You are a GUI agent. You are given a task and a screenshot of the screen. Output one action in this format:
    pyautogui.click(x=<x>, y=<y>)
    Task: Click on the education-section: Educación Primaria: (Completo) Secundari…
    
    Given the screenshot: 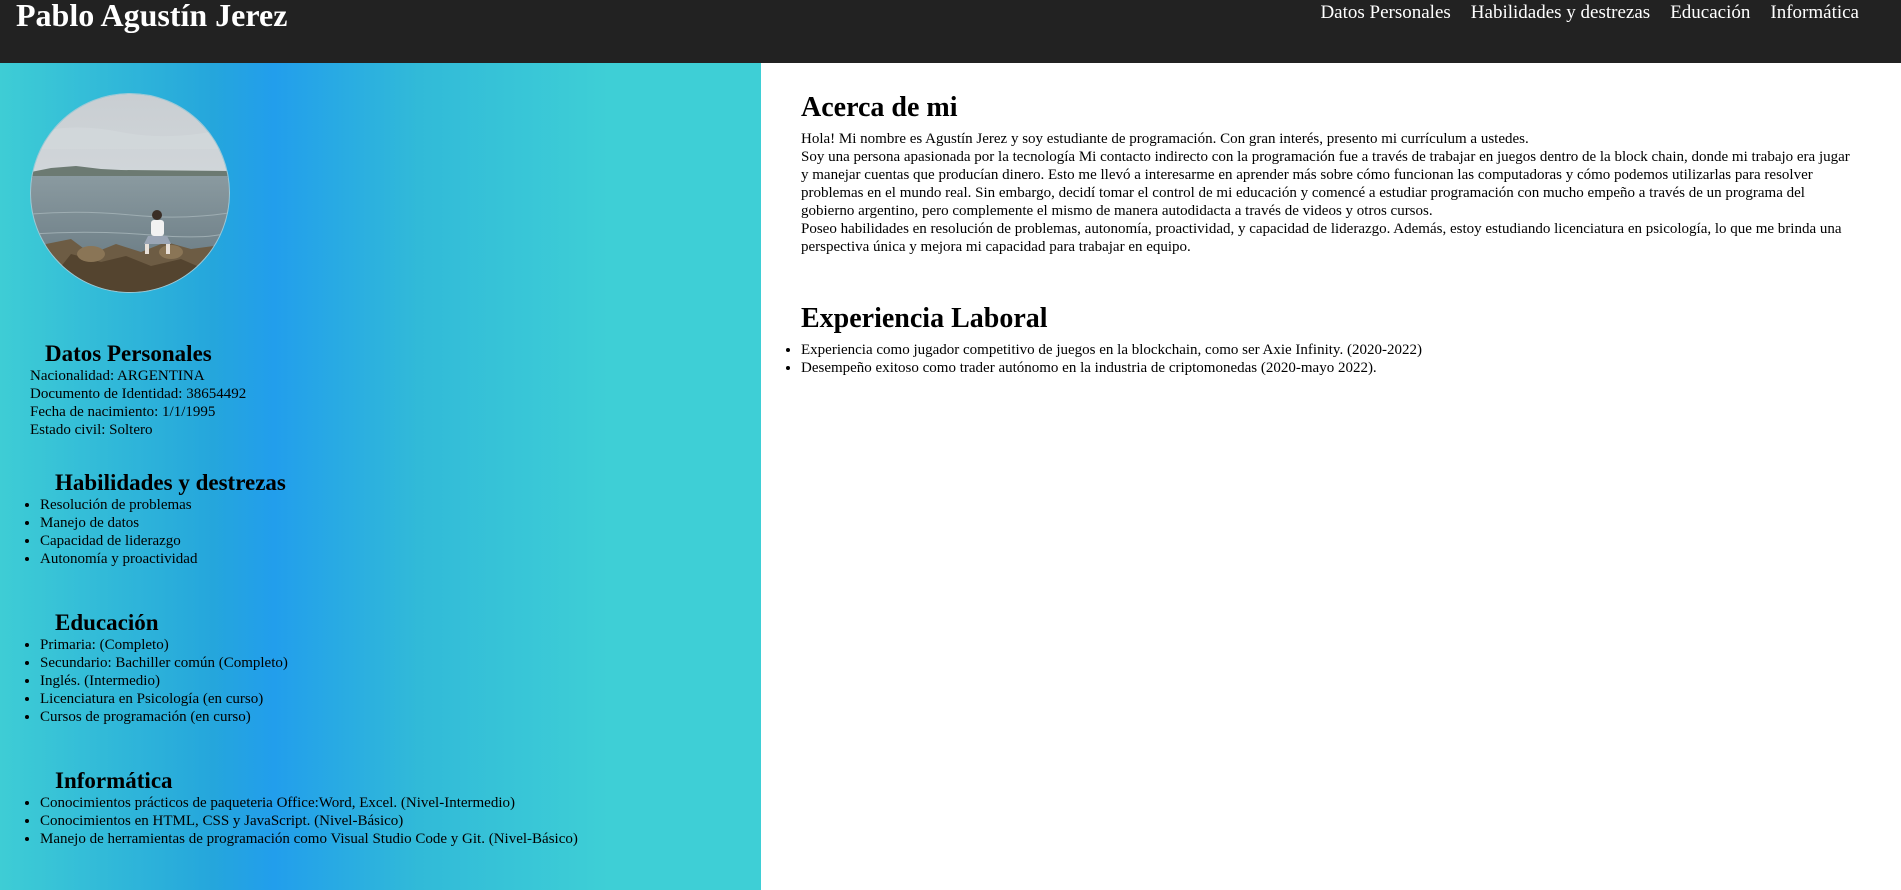 What is the action you would take?
    pyautogui.click(x=380, y=668)
    